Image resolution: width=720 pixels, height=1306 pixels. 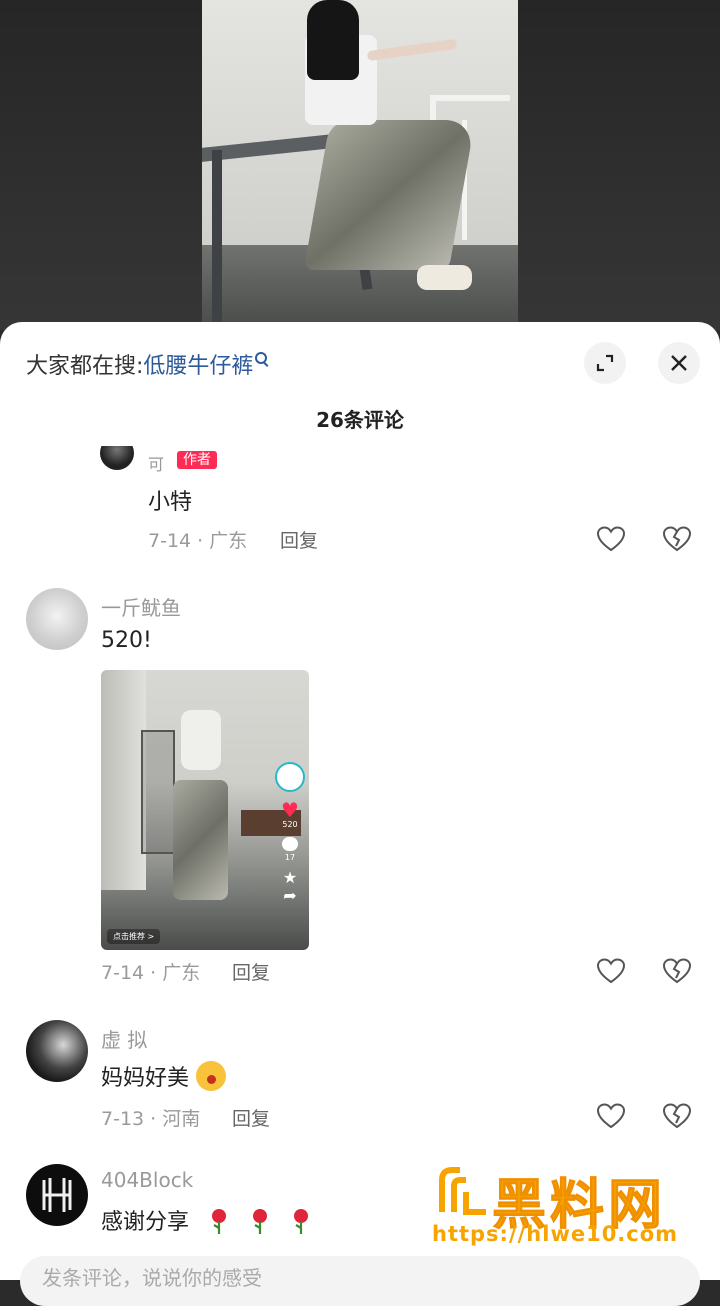 I want to click on avatar-logo-icon, so click(x=57, y=1195).